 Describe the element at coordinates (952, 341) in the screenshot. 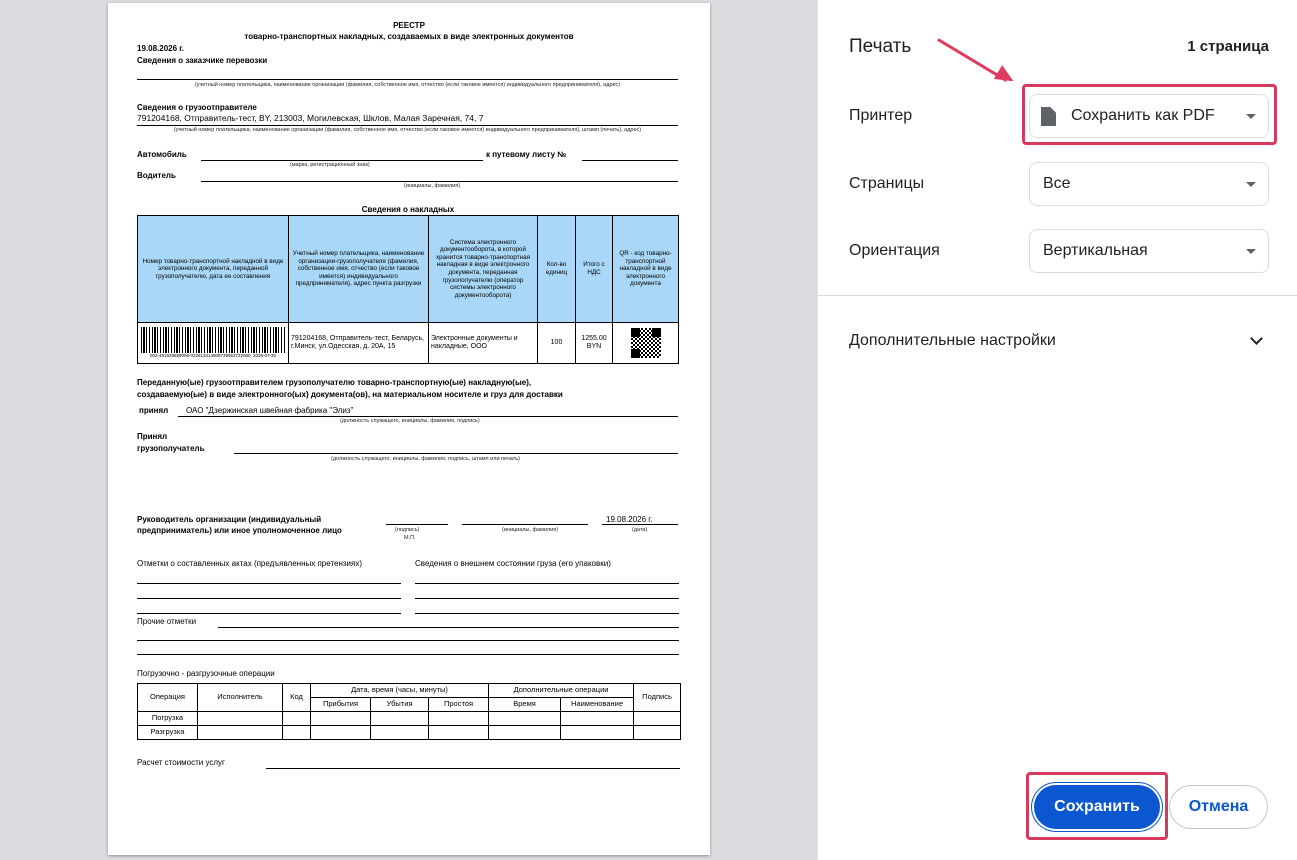

I see `more-settings-toggle: Дополнительные настройки` at that location.